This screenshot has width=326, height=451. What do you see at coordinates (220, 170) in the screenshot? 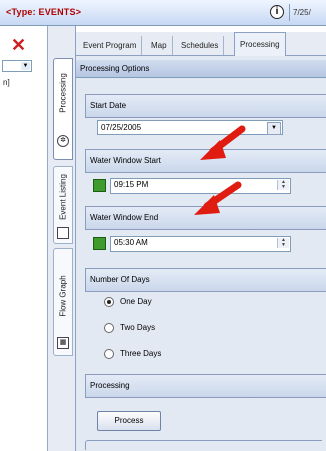
I see `annotation-arrows` at bounding box center [220, 170].